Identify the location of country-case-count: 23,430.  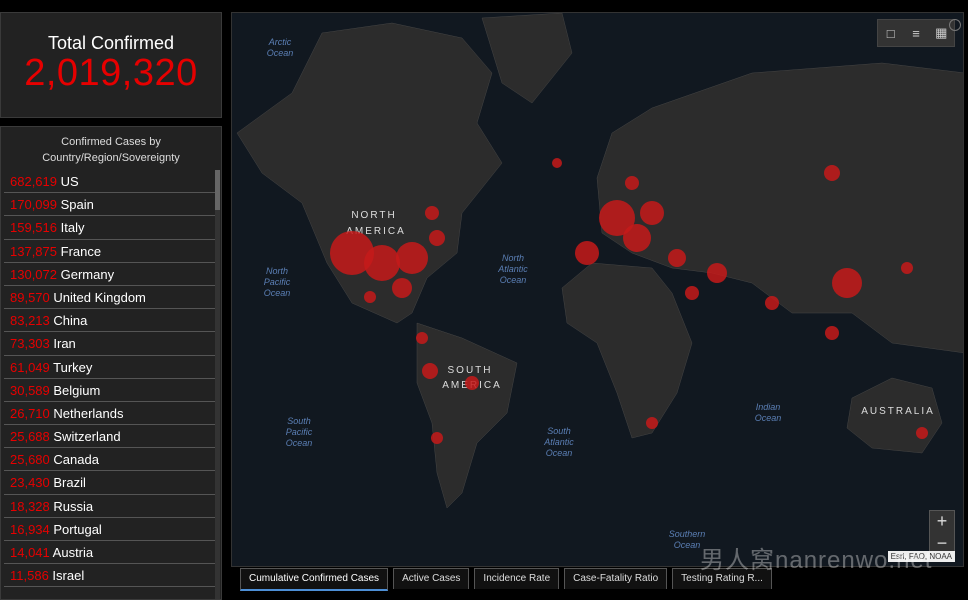
(30, 483).